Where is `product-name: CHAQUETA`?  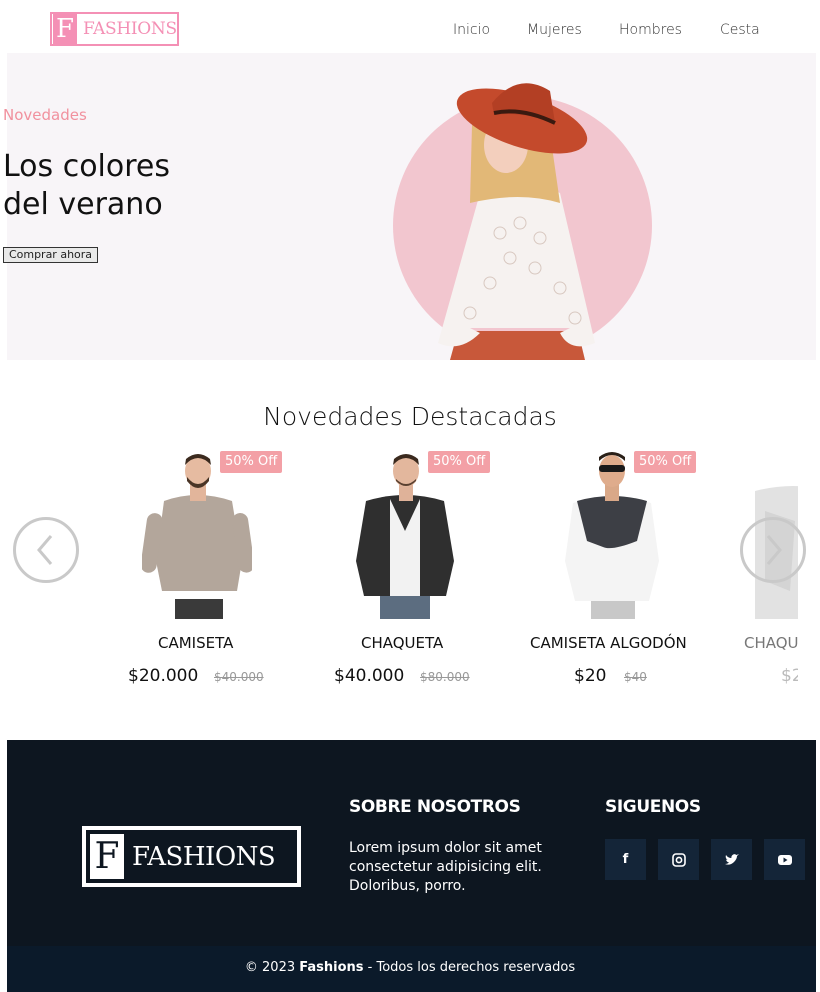
product-name: CHAQUETA is located at coordinates (402, 643).